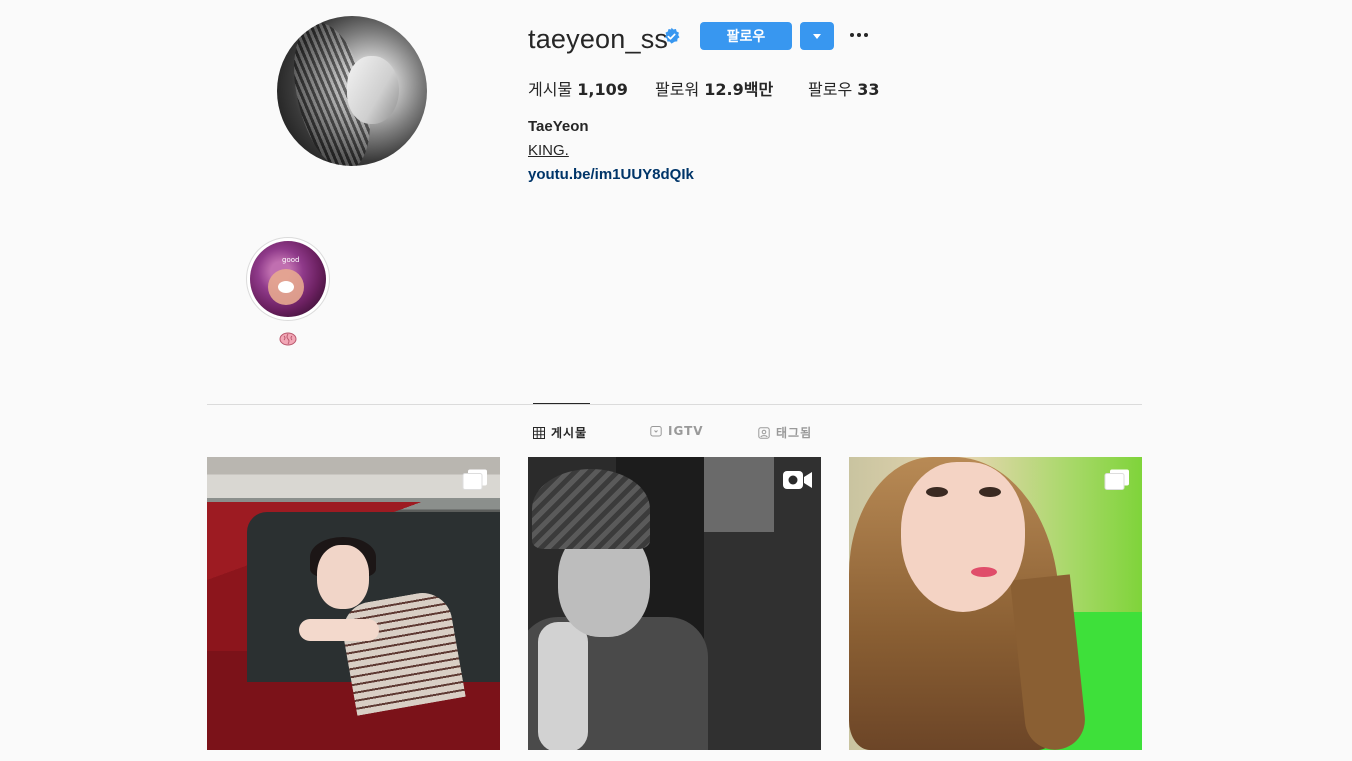 This screenshot has height=761, width=1352. Describe the element at coordinates (602, 89) in the screenshot. I see `posts-count-value: 1,109` at that location.